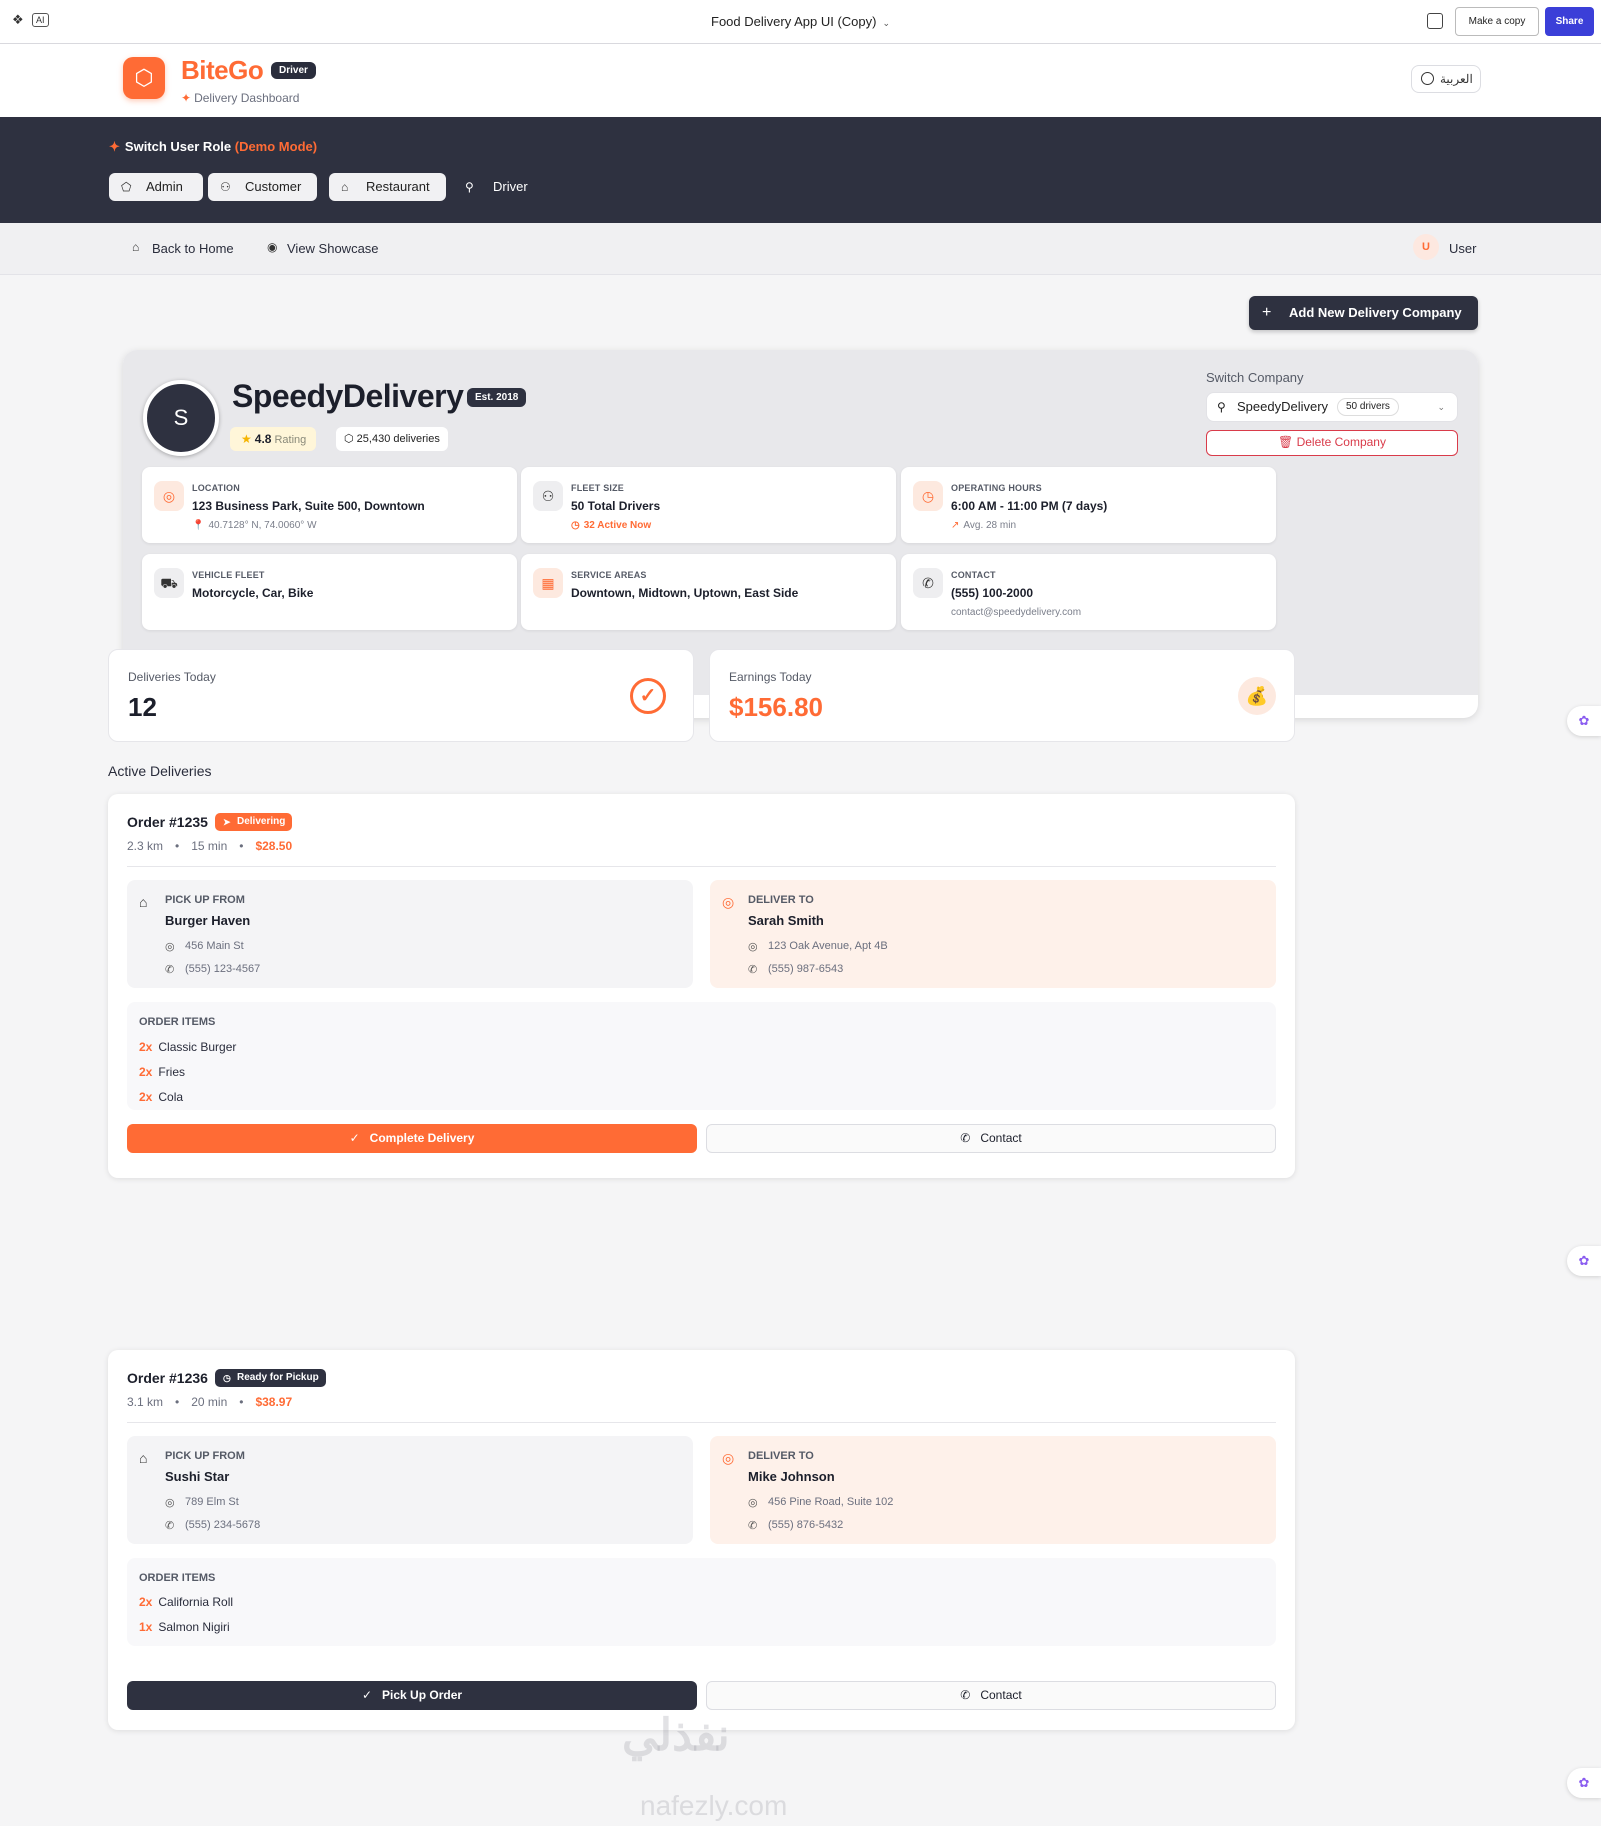 The height and width of the screenshot is (1826, 1601). Describe the element at coordinates (350, 439) in the screenshot. I see `package-icon: ⬡` at that location.